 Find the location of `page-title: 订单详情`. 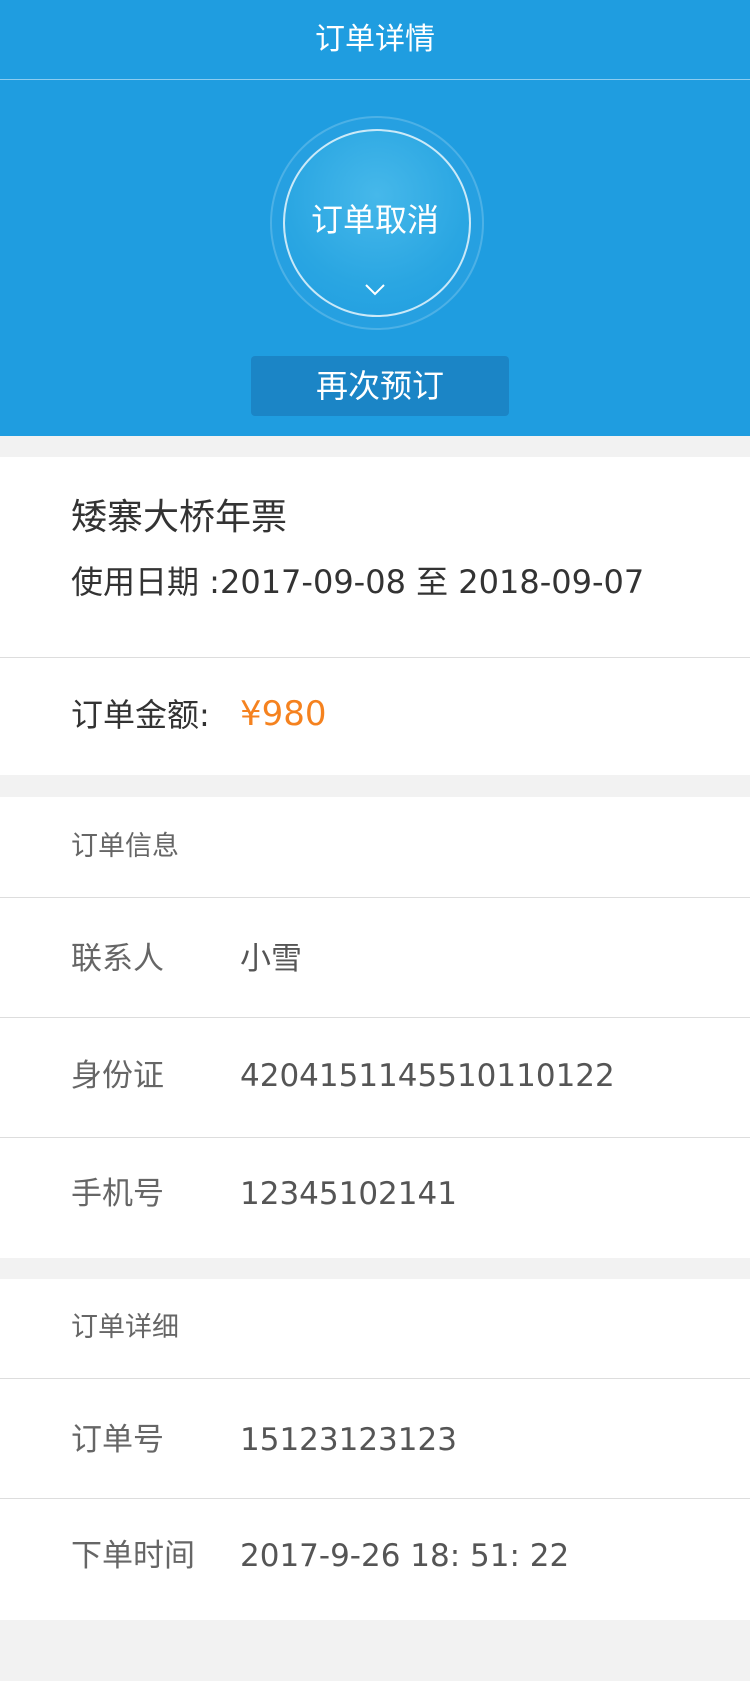

page-title: 订单详情 is located at coordinates (375, 39).